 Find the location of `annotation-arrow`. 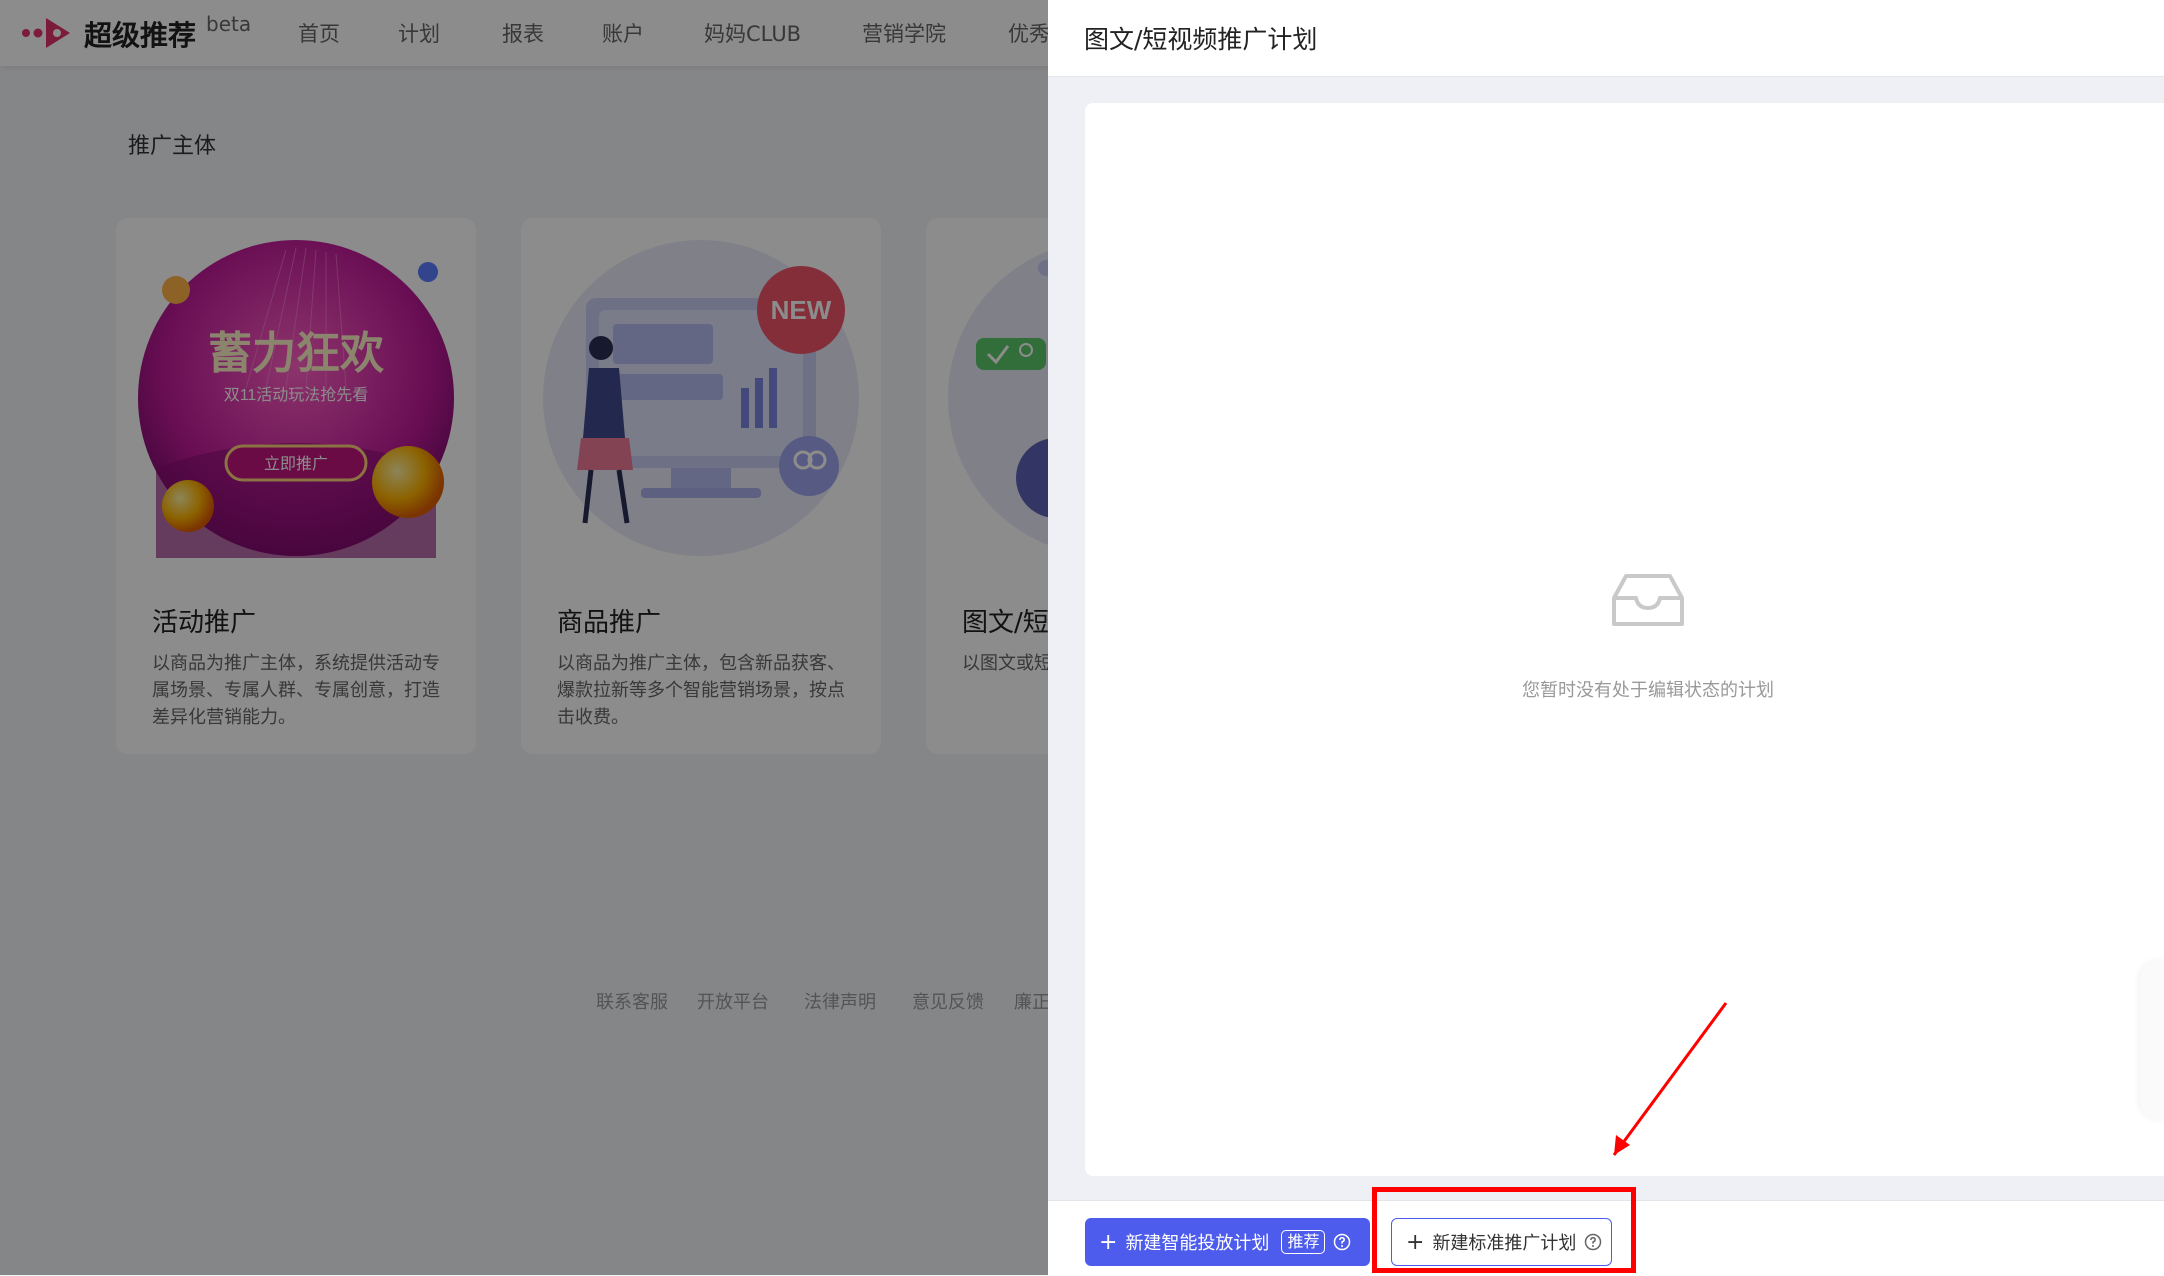

annotation-arrow is located at coordinates (1670, 1079).